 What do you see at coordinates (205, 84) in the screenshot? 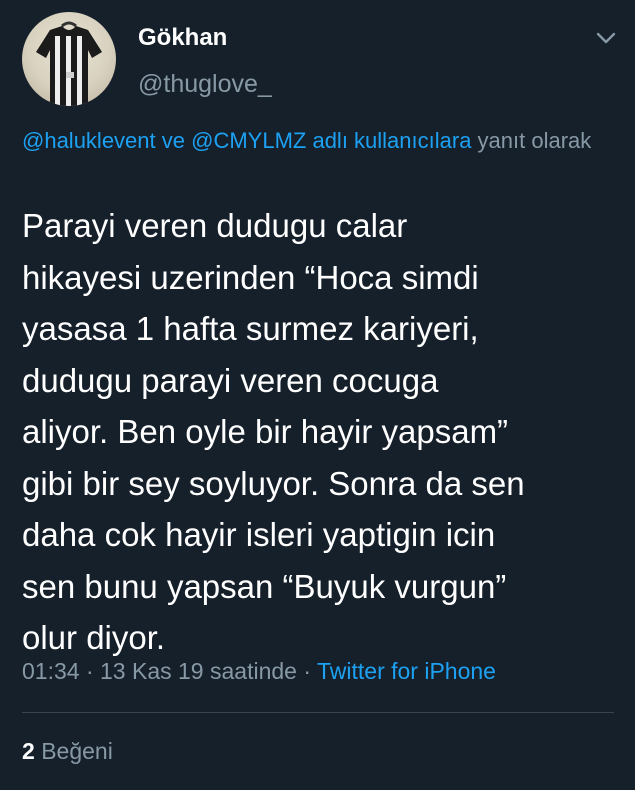
I see `user-handle: @thuglove_` at bounding box center [205, 84].